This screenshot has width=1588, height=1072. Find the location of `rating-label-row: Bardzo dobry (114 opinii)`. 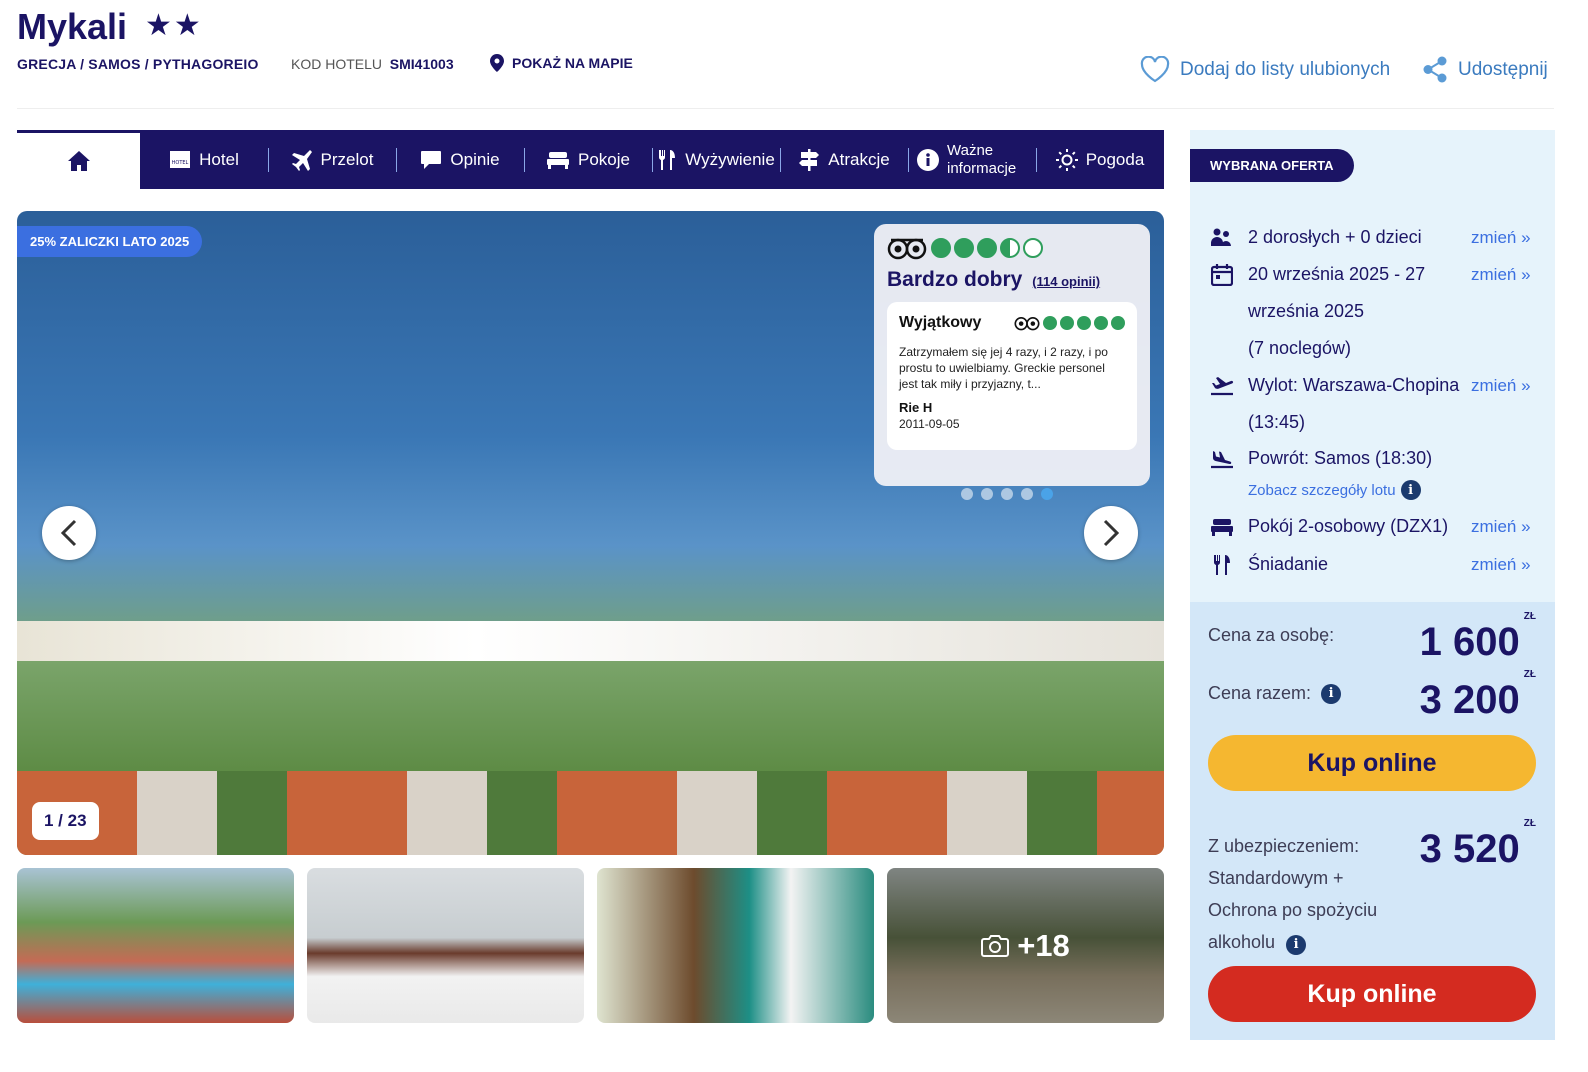

rating-label-row: Bardzo dobry (114 opinii) is located at coordinates (1012, 280).